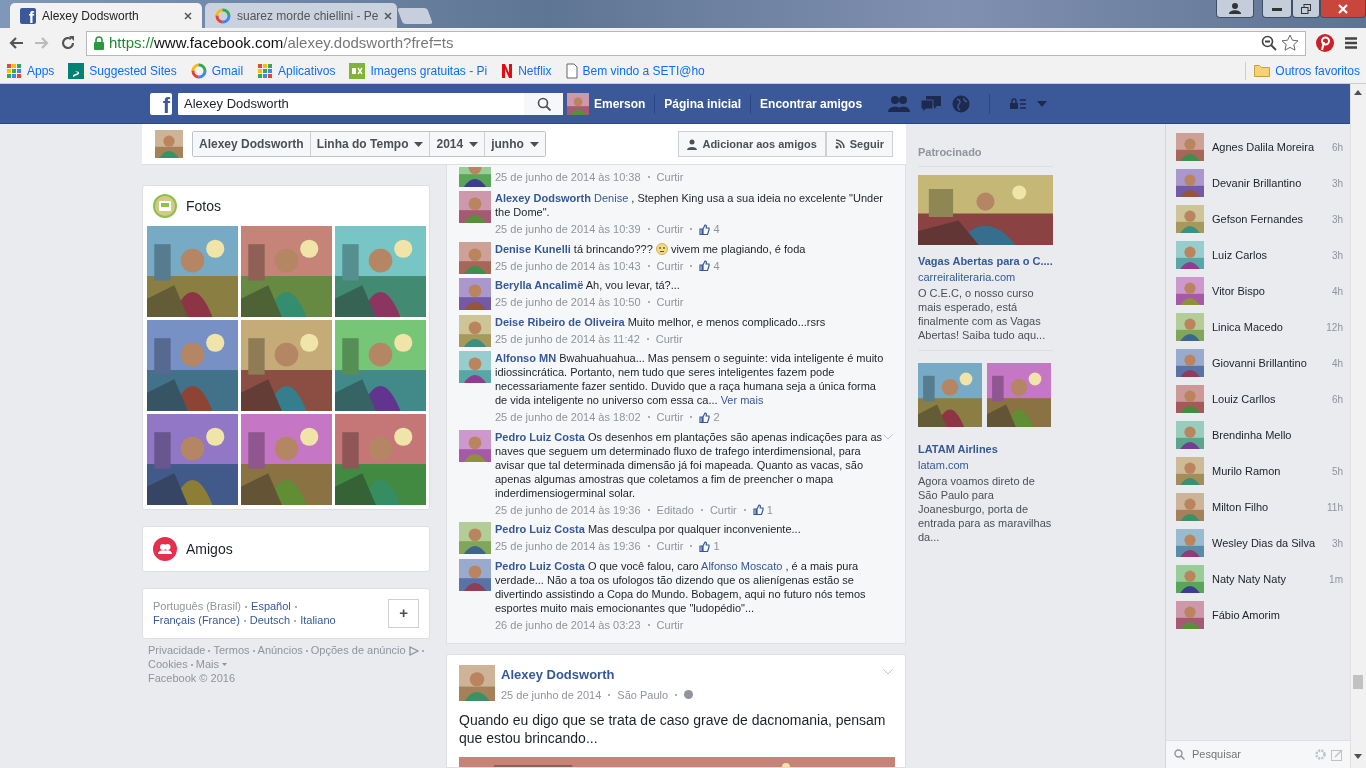 The width and height of the screenshot is (1366, 768). I want to click on last-active-time: 1m, so click(1336, 579).